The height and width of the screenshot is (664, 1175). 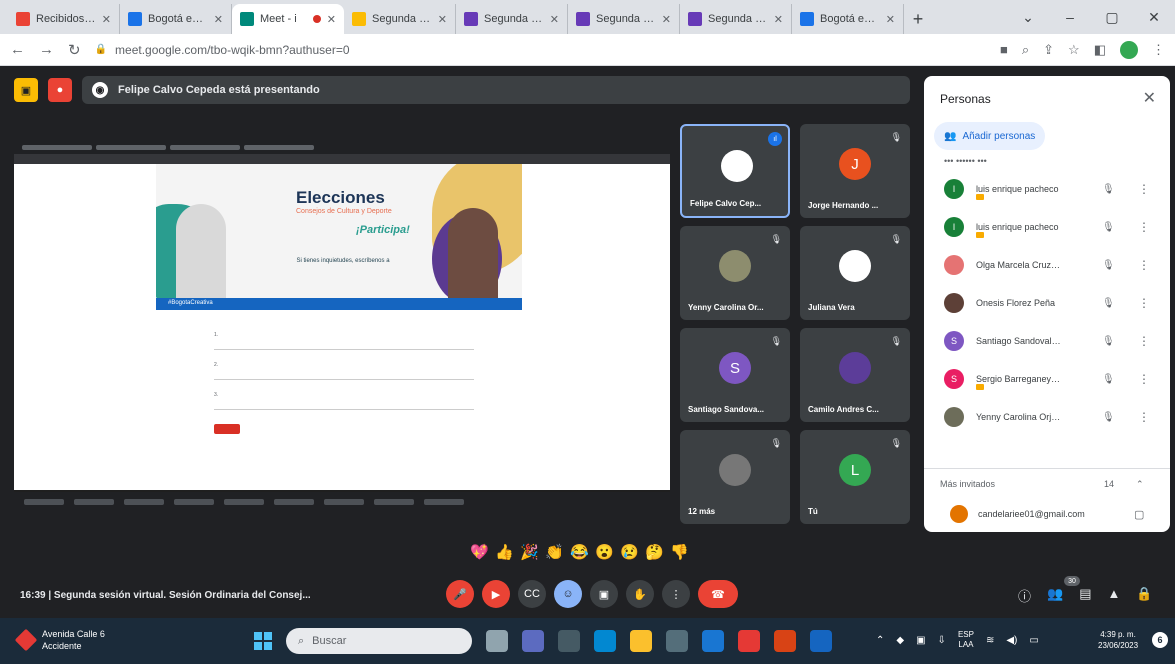 I want to click on present-button: ▣, so click(x=604, y=594).